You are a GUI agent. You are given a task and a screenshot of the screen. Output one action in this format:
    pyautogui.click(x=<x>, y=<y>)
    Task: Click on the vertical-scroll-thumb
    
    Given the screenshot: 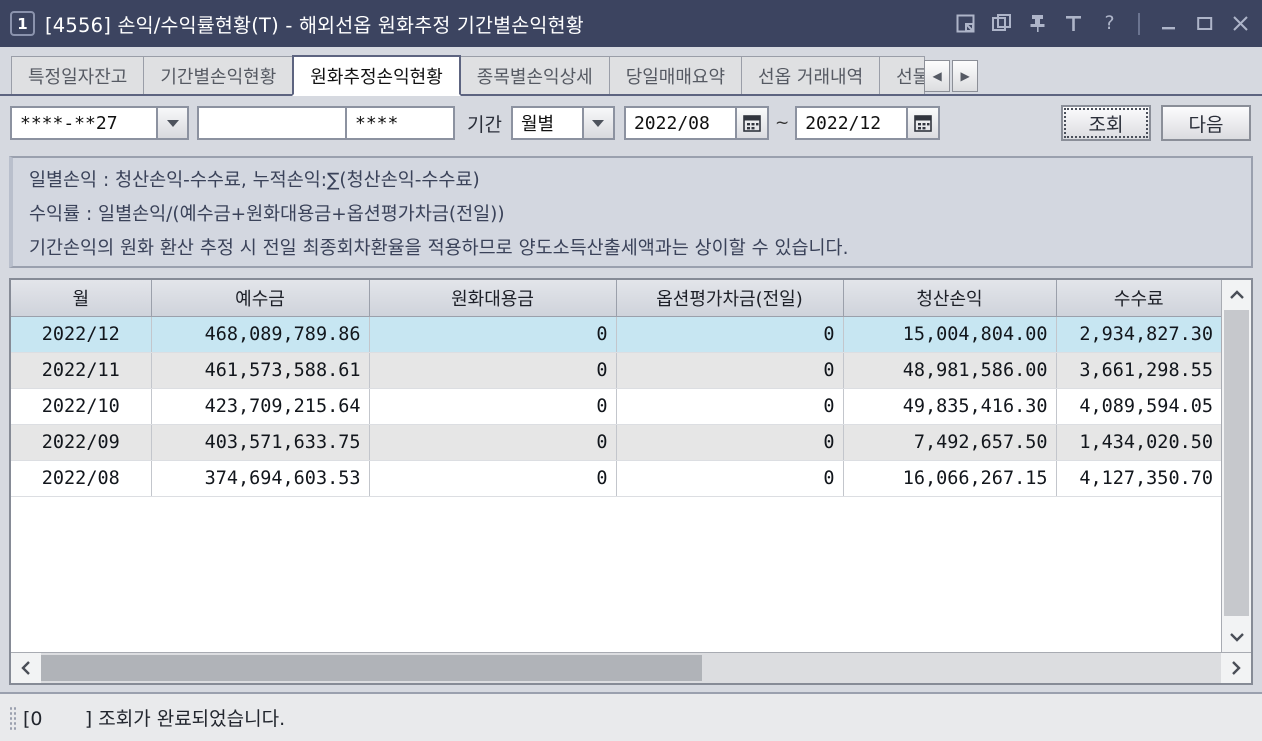 What is the action you would take?
    pyautogui.click(x=1236, y=463)
    